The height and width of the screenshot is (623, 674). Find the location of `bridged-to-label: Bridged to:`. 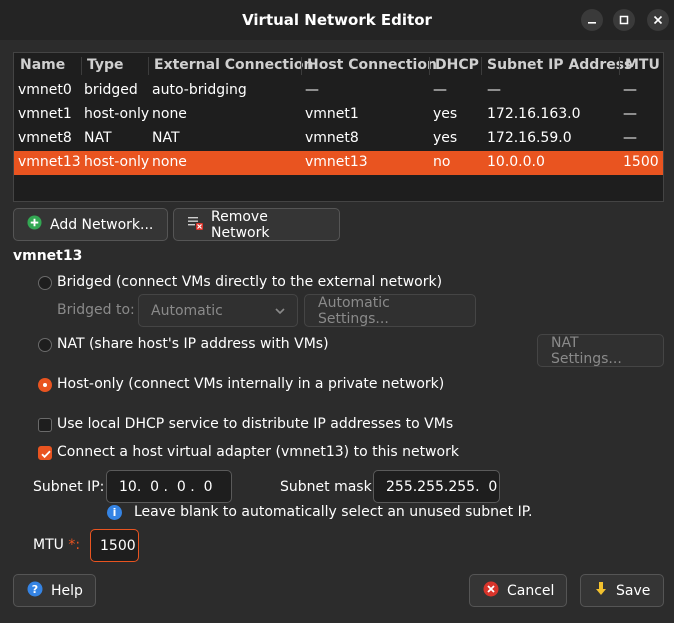

bridged-to-label: Bridged to: is located at coordinates (96, 310).